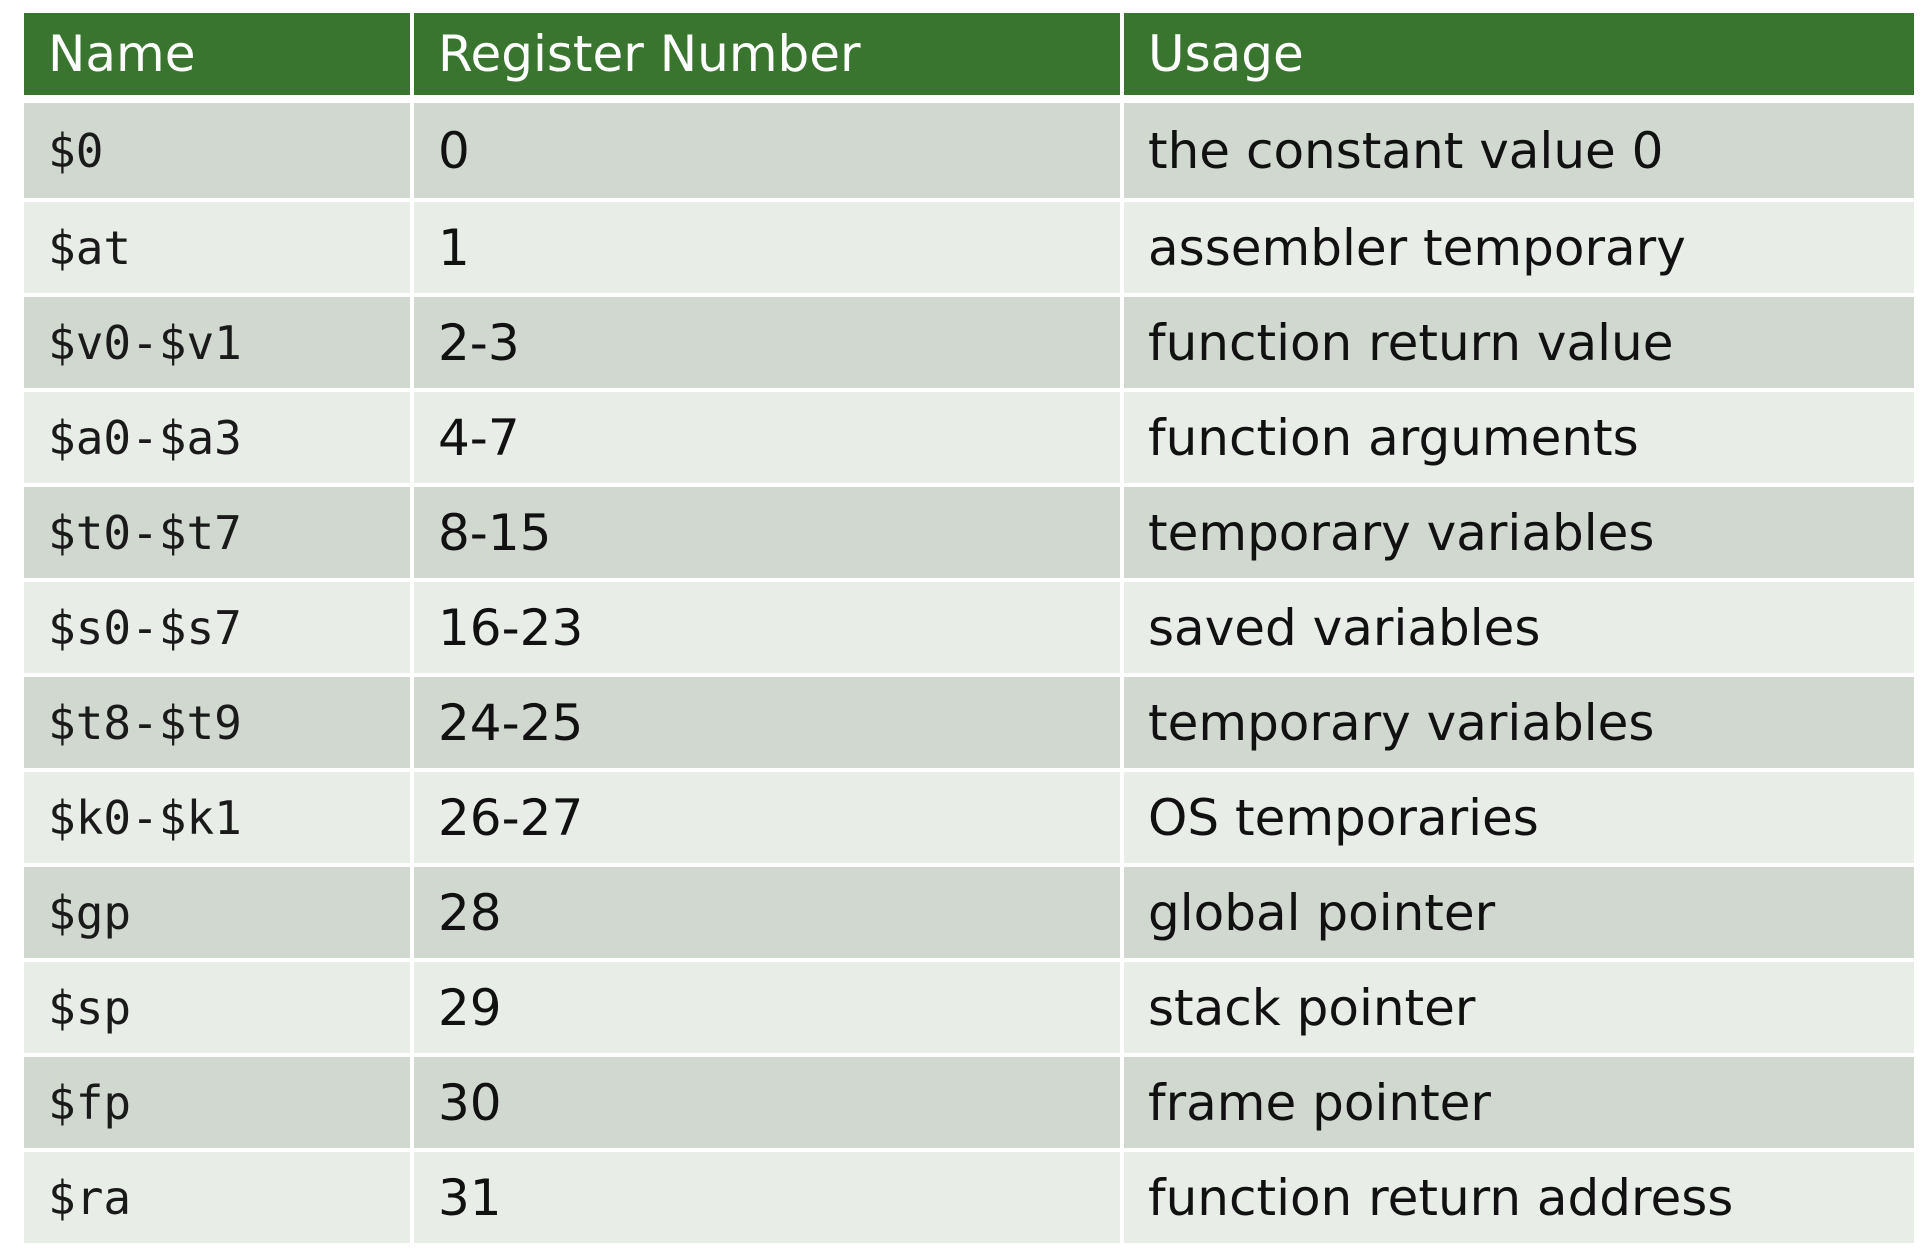  Describe the element at coordinates (217, 150) in the screenshot. I see `register-name: $0` at that location.